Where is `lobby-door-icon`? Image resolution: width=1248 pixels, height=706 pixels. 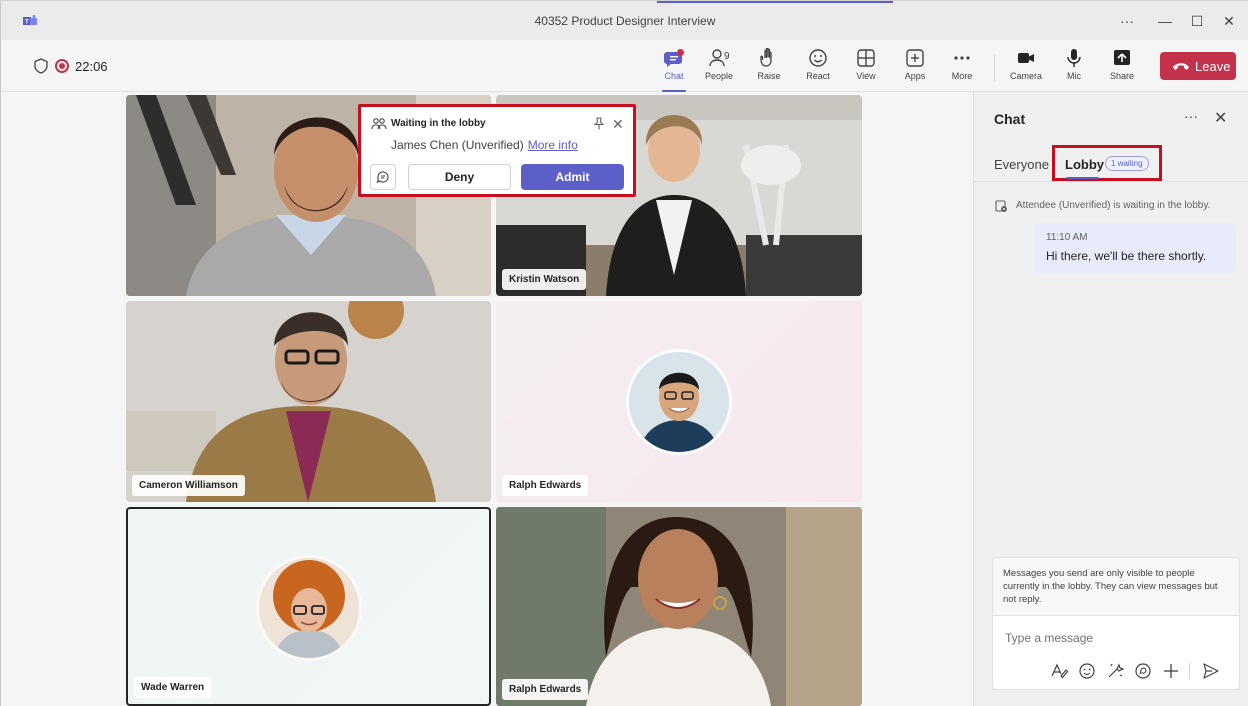 lobby-door-icon is located at coordinates (1001, 206).